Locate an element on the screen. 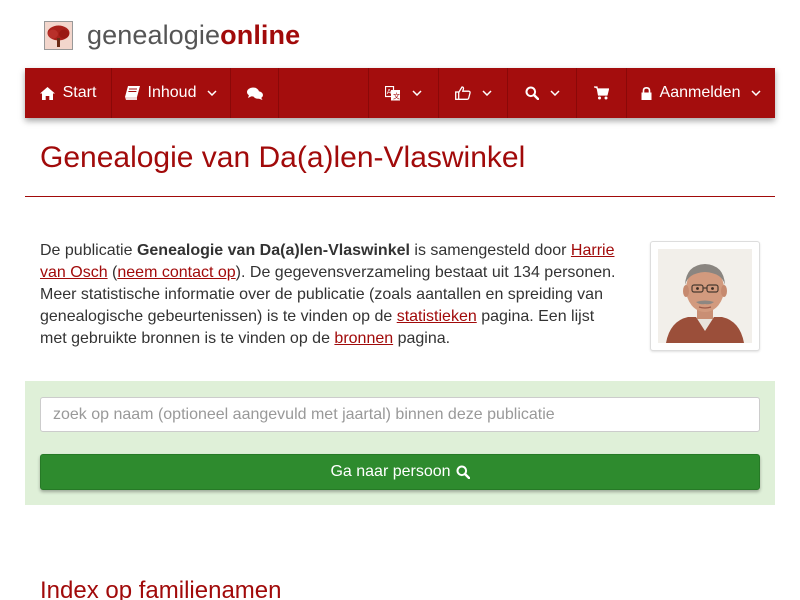 This screenshot has height=600, width=800. book-icon is located at coordinates (132, 93).